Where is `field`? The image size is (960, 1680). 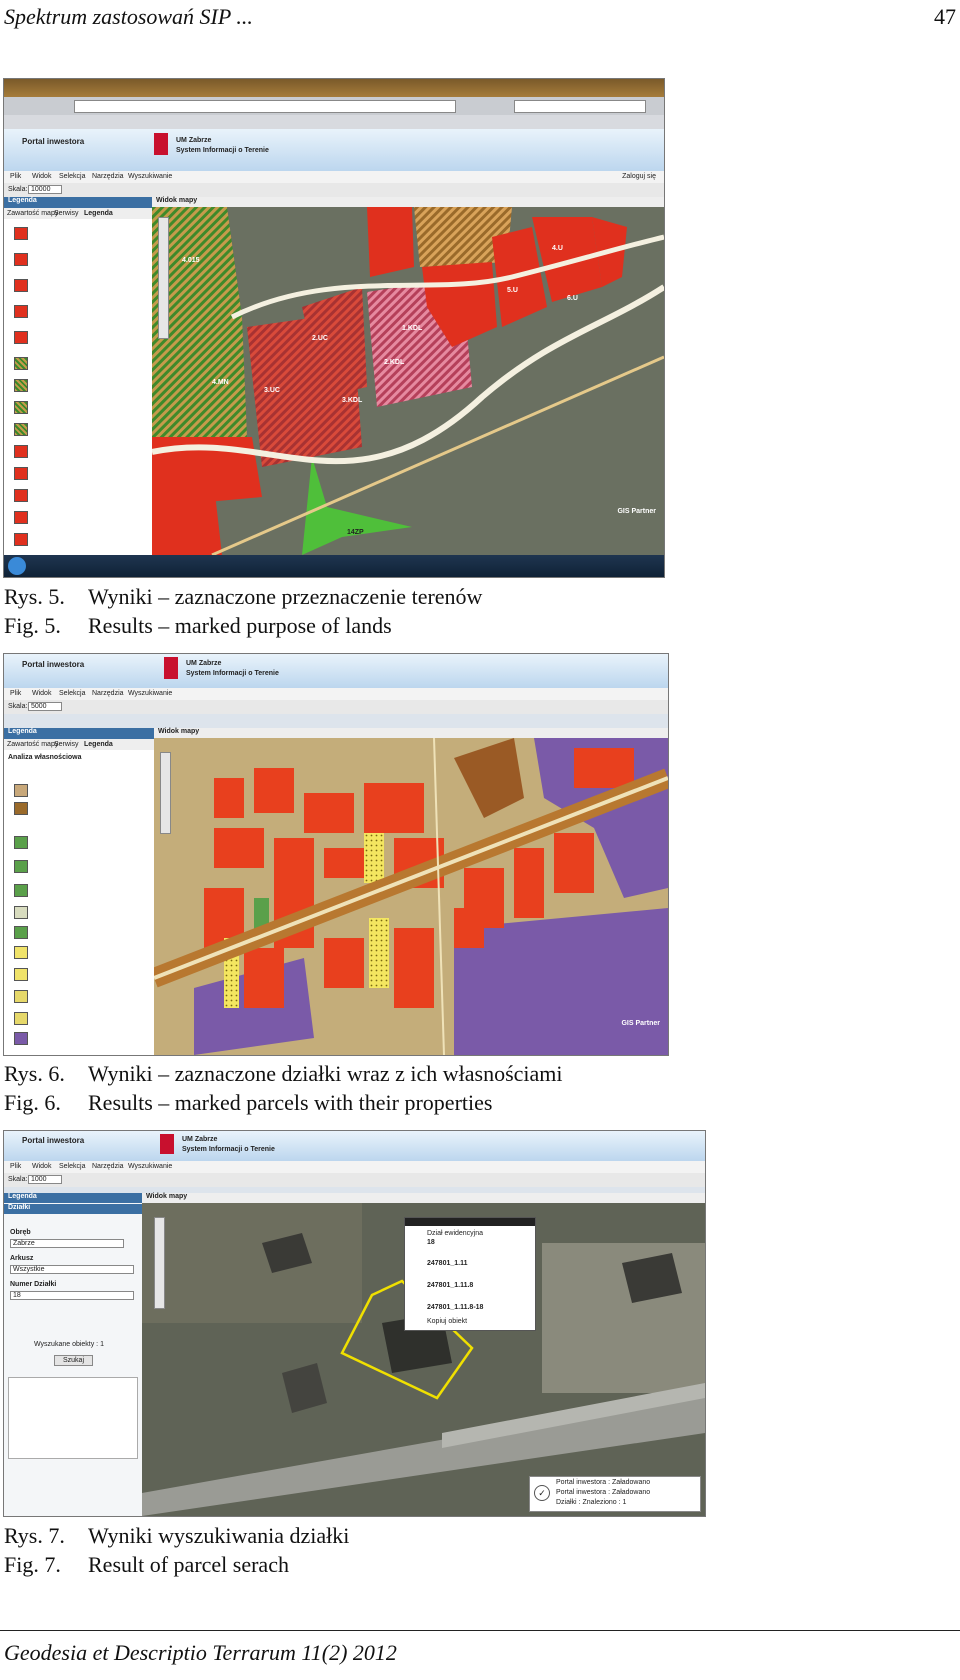
field is located at coordinates (252, 1263).